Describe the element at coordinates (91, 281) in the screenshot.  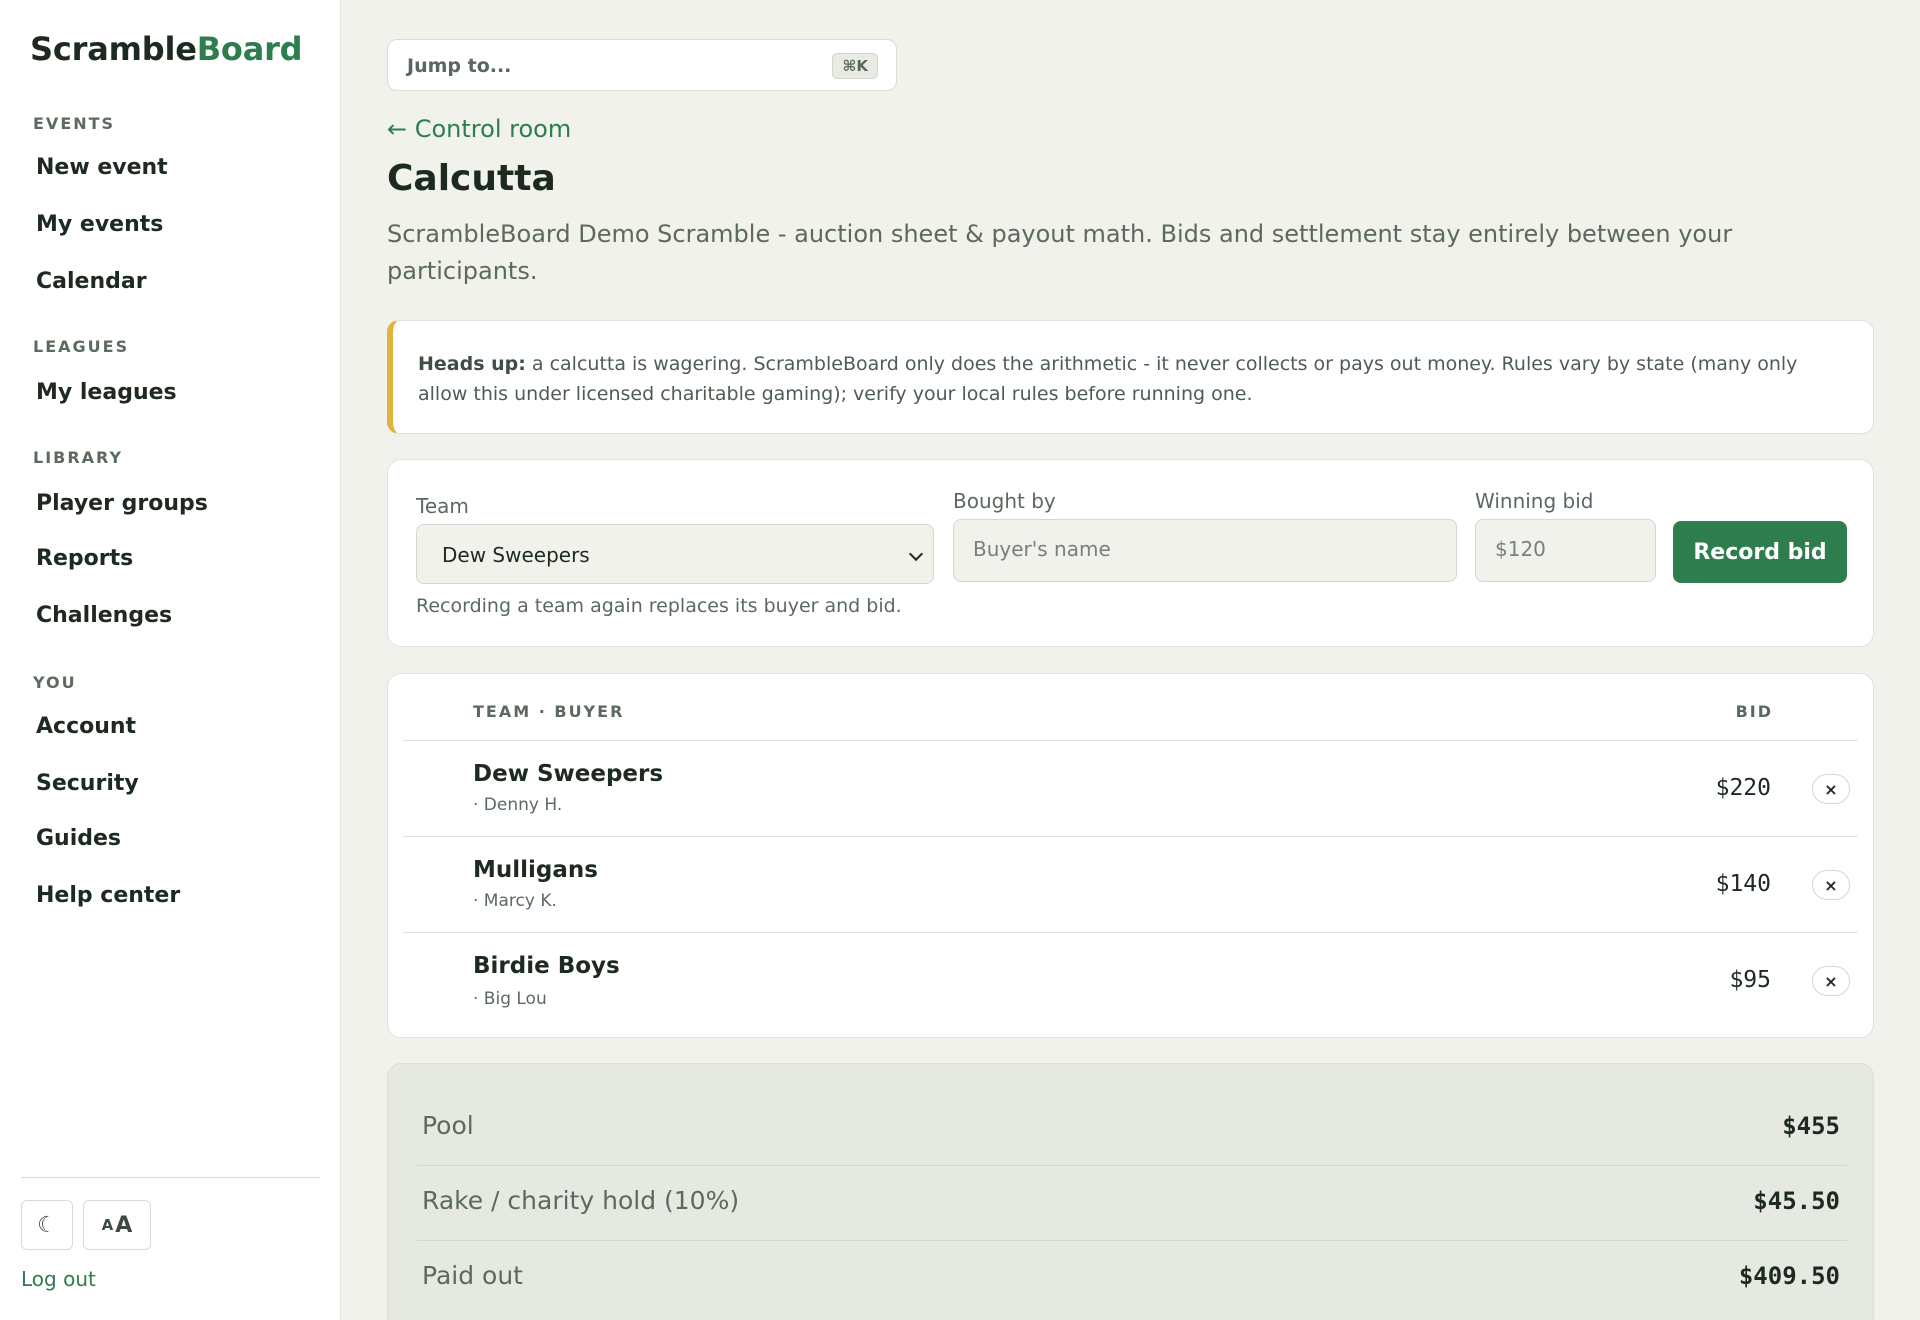
I see `nav-item-calendar: Calendar` at that location.